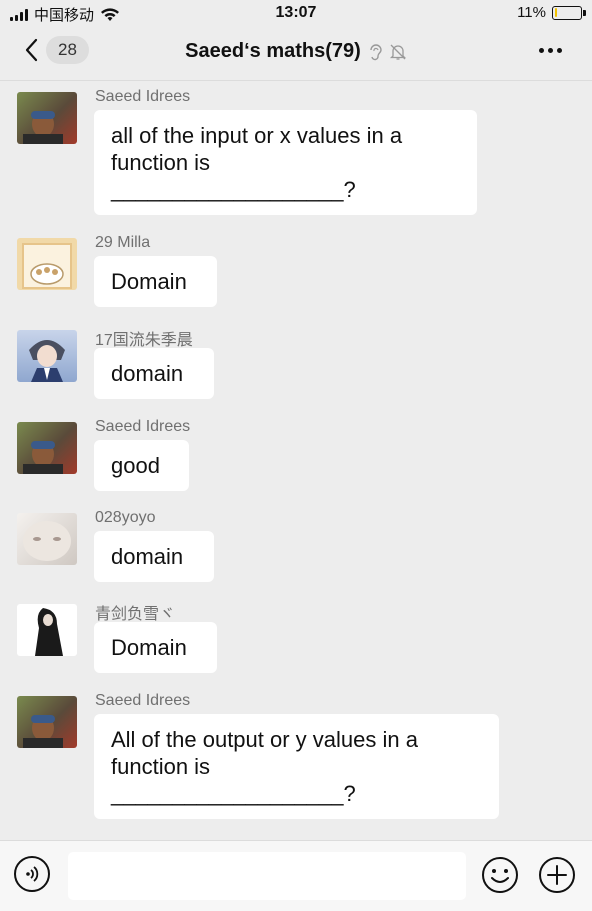  I want to click on sender-name: 青剑负雪ヾ, so click(135, 614).